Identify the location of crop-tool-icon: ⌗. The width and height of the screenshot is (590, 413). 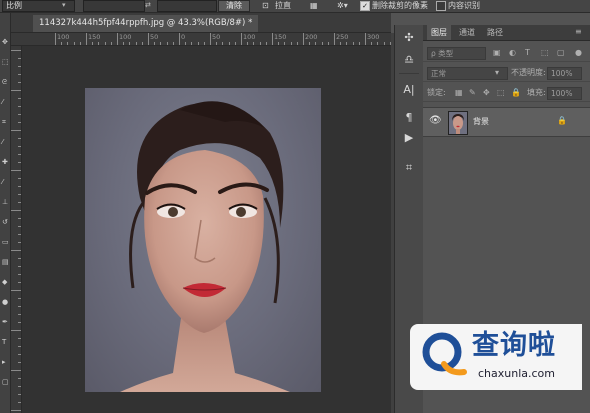
(5, 122).